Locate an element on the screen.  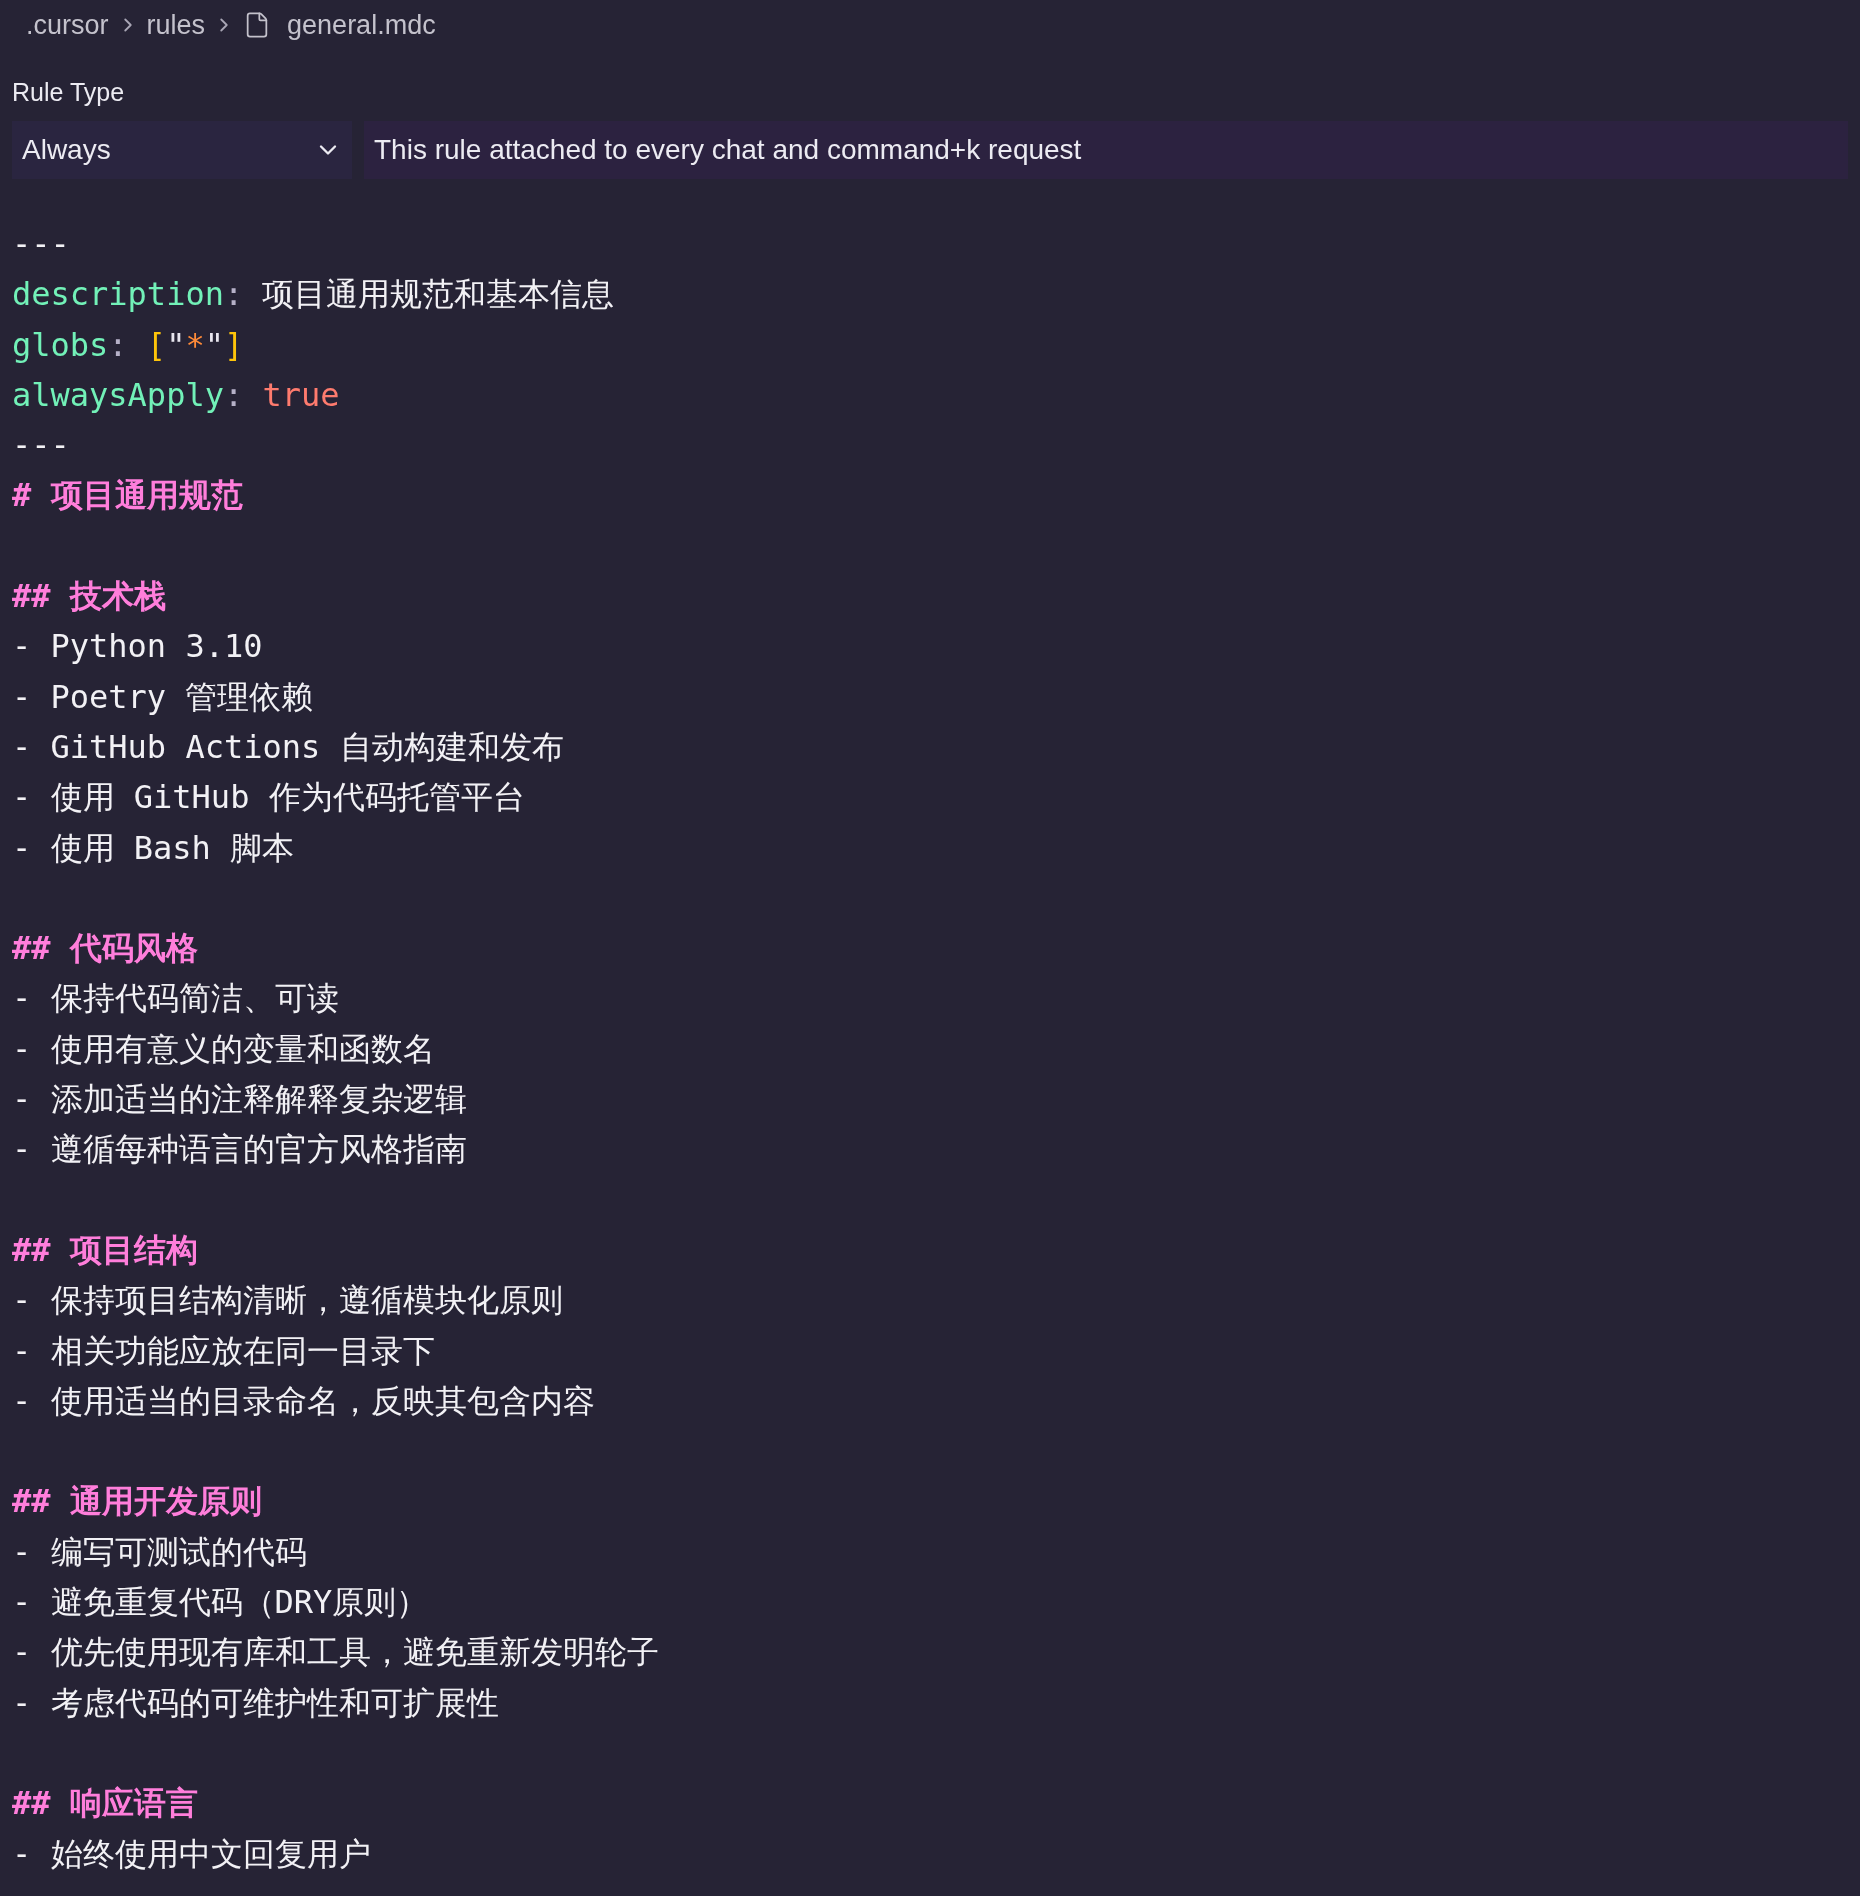
list-item: - 使用 GitHub 作为代码托管平台 is located at coordinates (268, 797).